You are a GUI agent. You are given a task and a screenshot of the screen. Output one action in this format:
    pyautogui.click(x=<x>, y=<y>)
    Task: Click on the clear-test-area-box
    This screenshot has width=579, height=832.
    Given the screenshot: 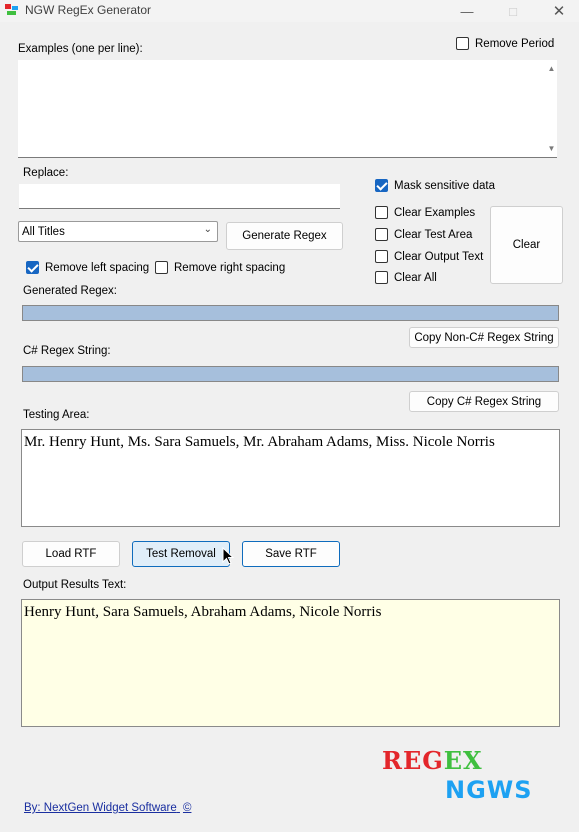 What is the action you would take?
    pyautogui.click(x=381, y=234)
    